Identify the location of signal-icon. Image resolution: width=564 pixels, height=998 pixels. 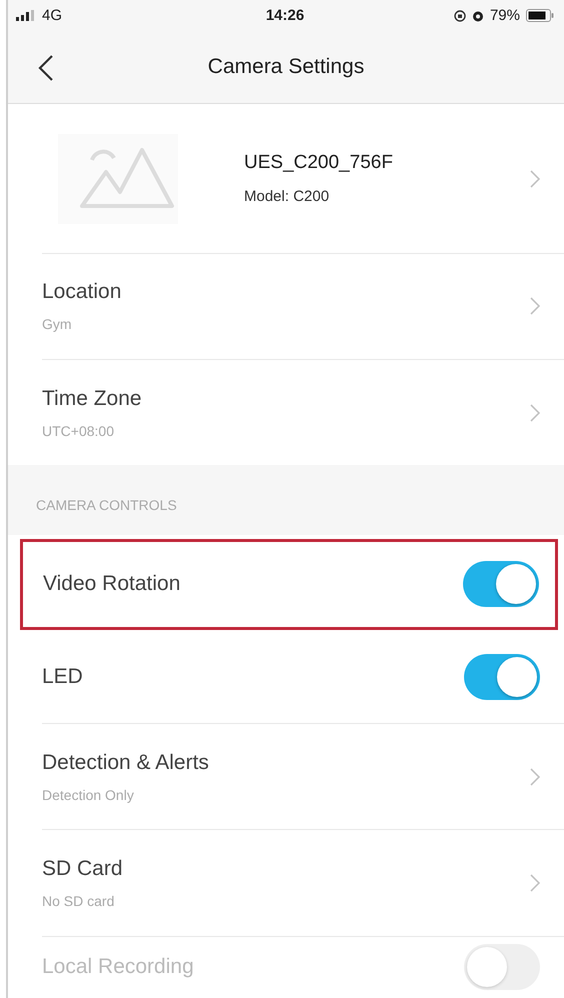
(26, 16).